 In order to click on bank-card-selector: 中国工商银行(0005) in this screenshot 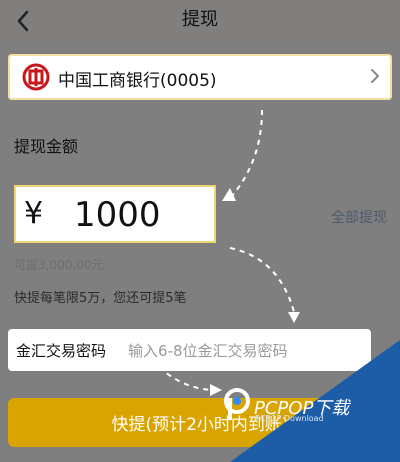, I will do `click(200, 77)`.